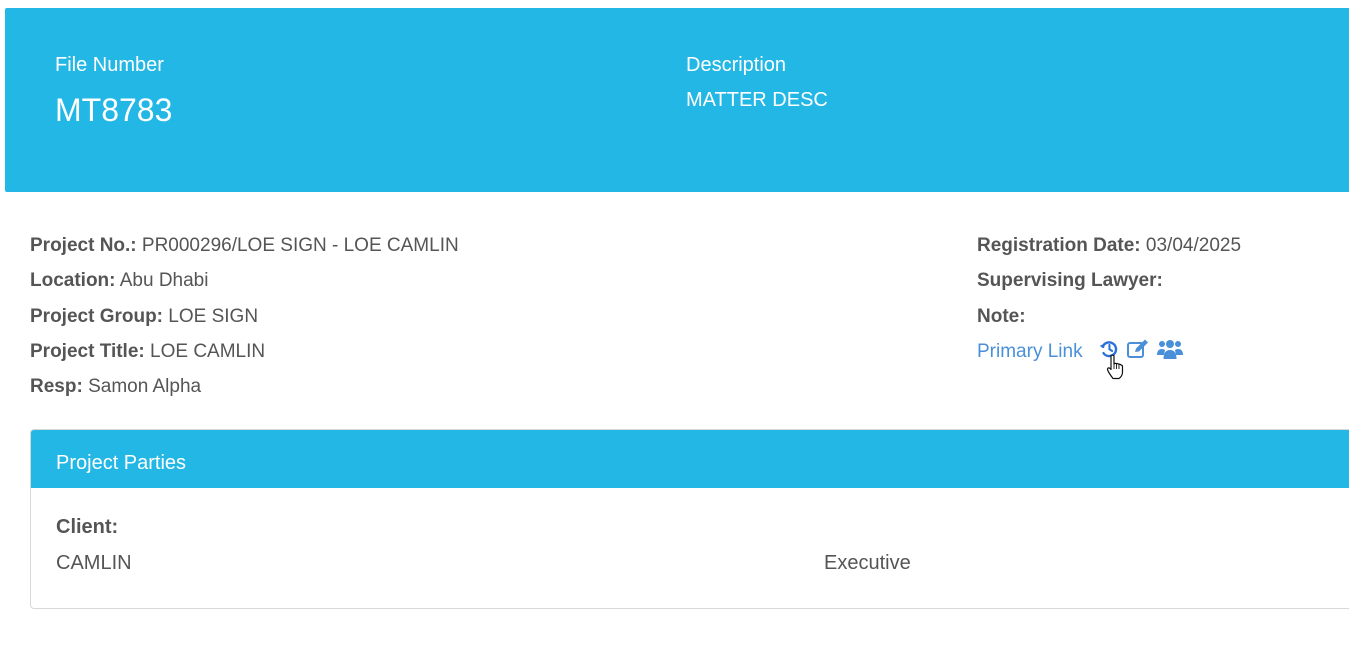 The height and width of the screenshot is (654, 1349). Describe the element at coordinates (1109, 316) in the screenshot. I see `note-row: Note:` at that location.